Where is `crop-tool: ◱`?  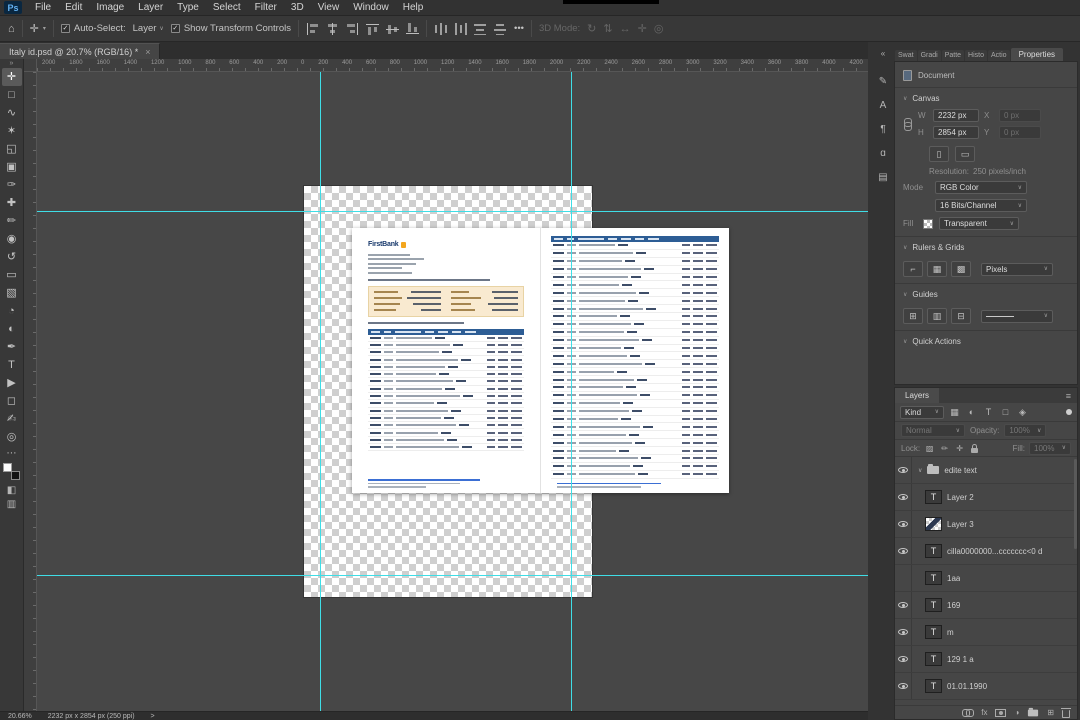
crop-tool: ◱ is located at coordinates (12, 149).